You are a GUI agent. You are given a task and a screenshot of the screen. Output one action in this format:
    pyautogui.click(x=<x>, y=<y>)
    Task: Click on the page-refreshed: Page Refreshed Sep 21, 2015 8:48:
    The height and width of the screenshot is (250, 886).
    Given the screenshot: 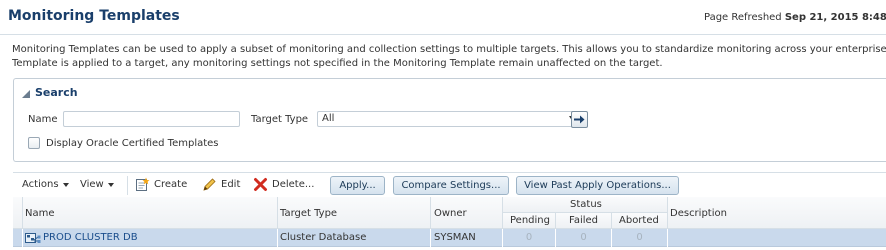 What is the action you would take?
    pyautogui.click(x=795, y=17)
    